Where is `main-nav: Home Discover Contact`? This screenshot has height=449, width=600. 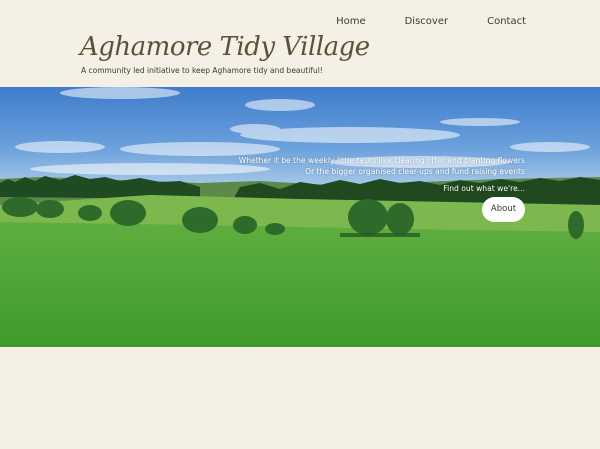
main-nav: Home Discover Contact is located at coordinates (411, 21).